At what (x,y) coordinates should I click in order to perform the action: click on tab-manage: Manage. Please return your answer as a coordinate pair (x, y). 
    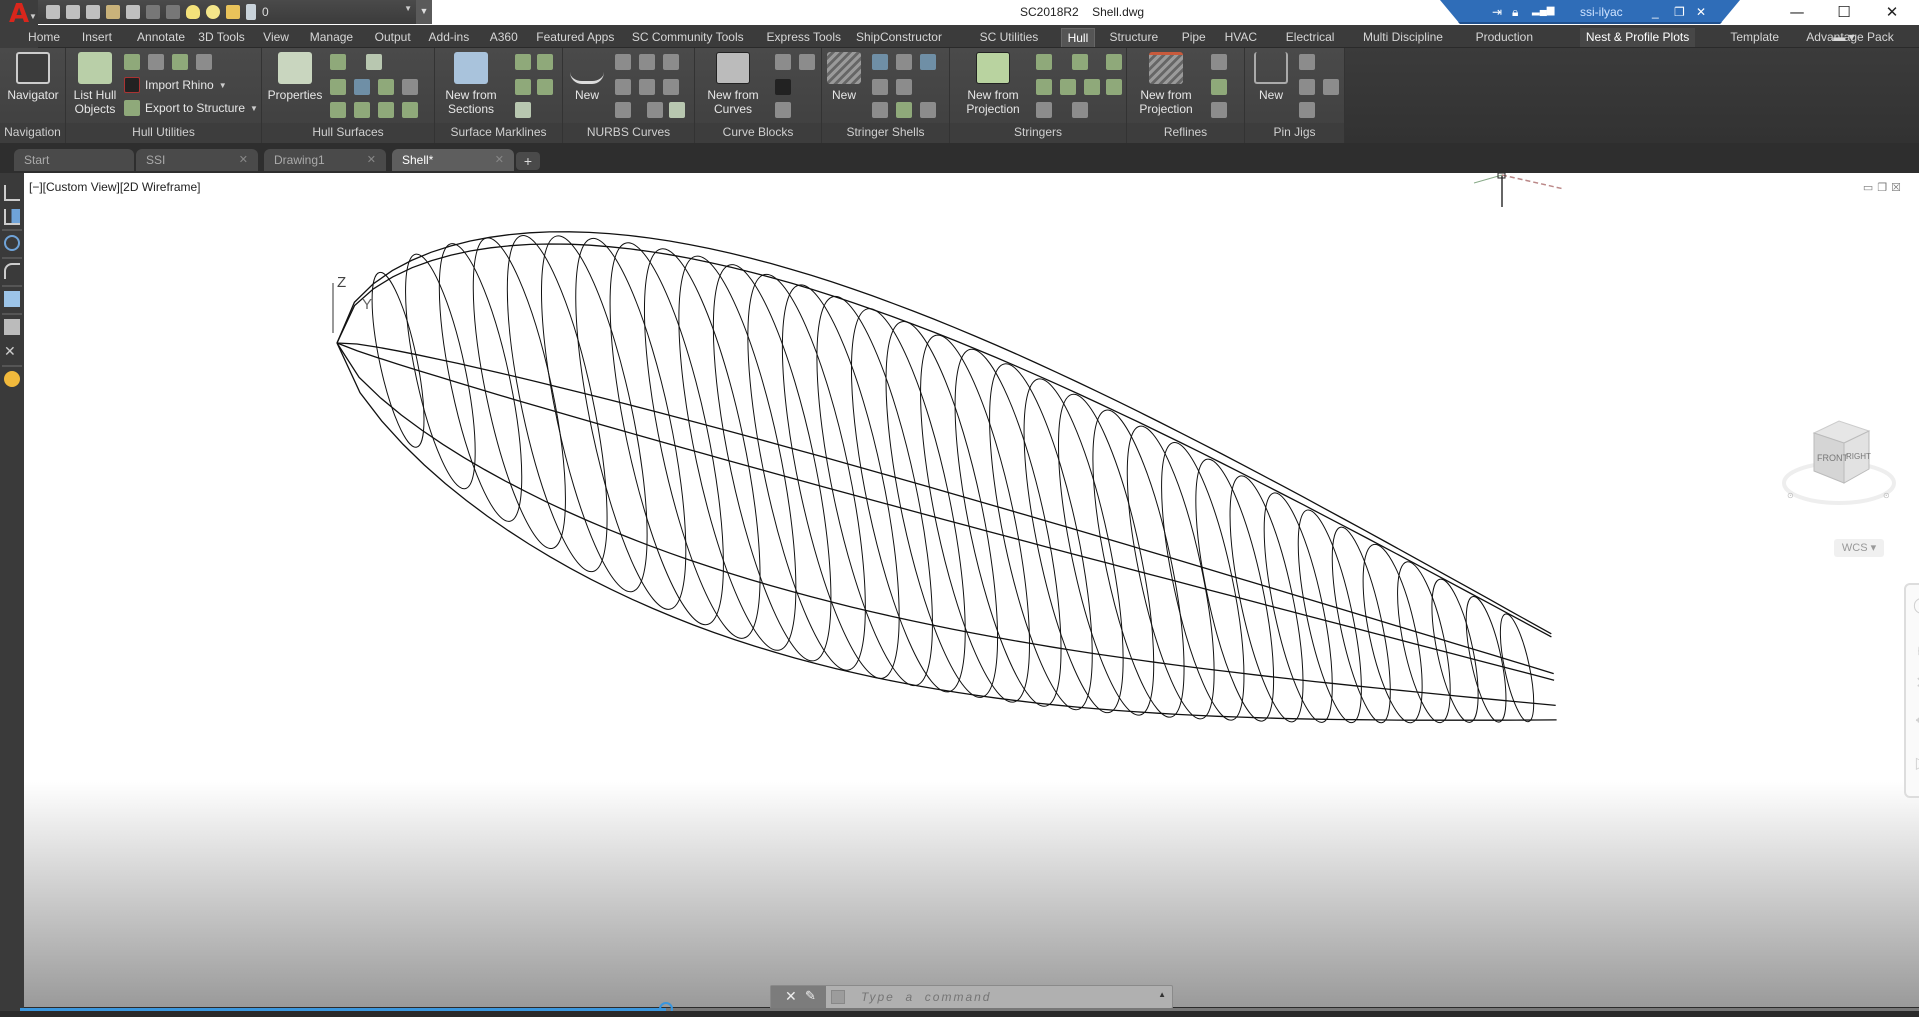
    Looking at the image, I should click on (331, 37).